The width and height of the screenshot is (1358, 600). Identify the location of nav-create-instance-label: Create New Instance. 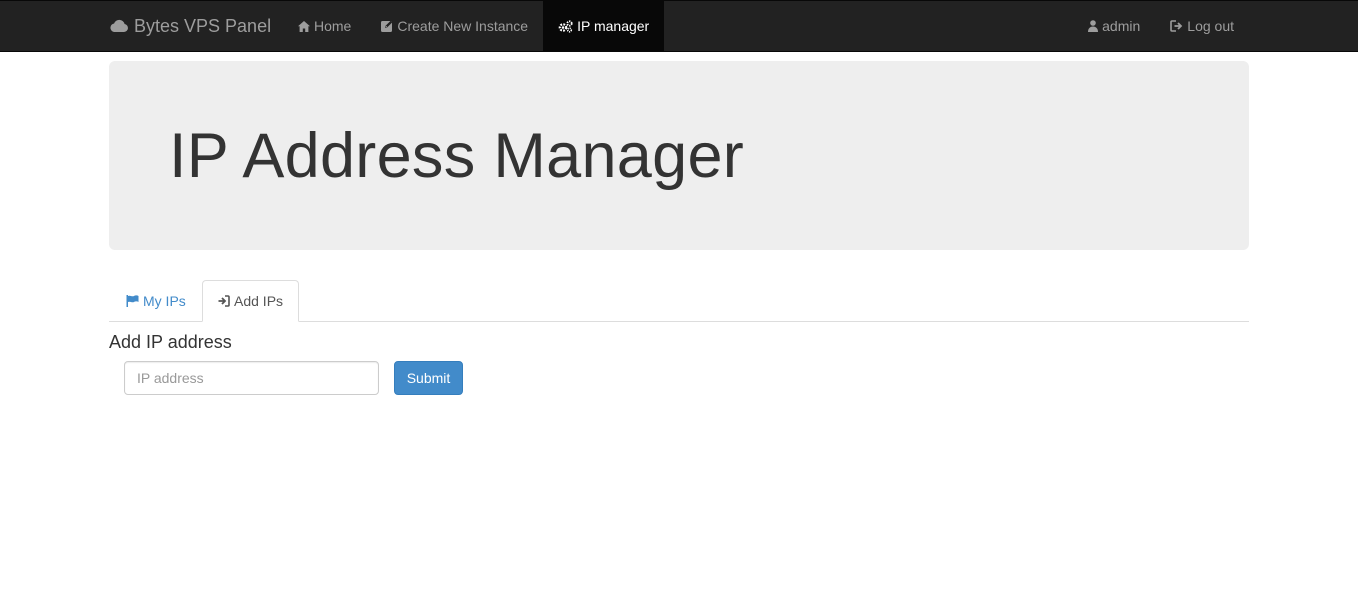
(463, 26).